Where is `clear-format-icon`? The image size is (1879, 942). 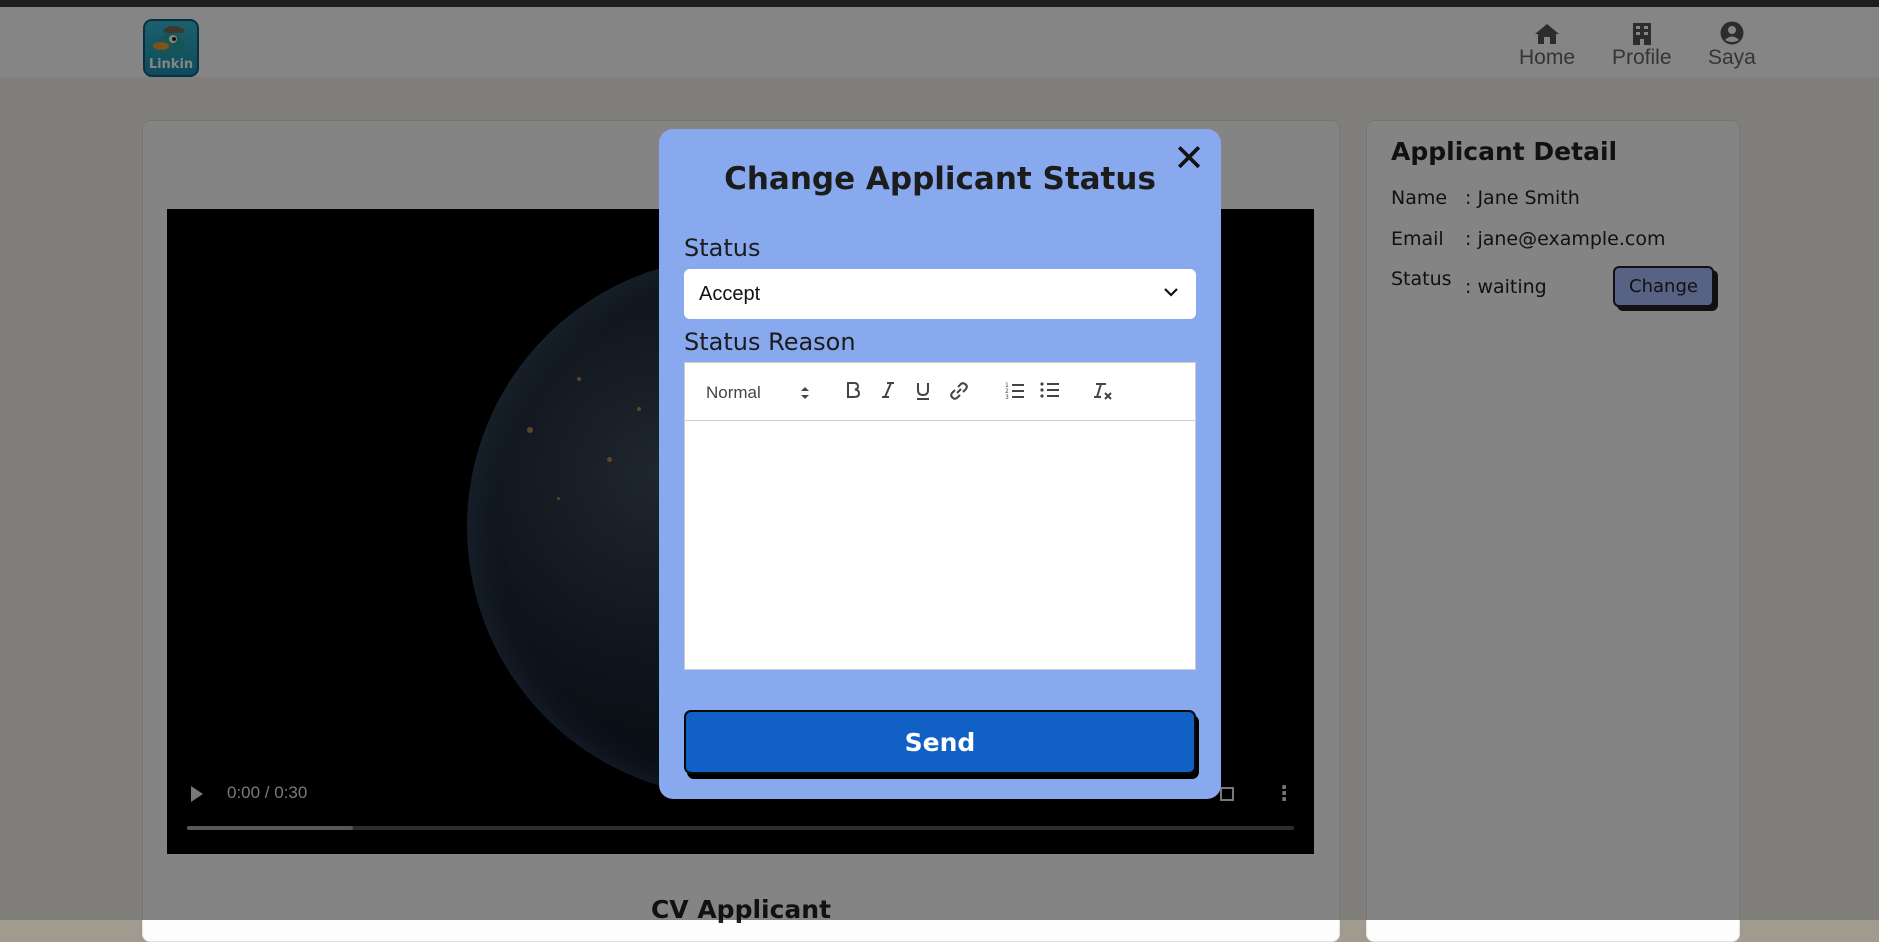 clear-format-icon is located at coordinates (1103, 391).